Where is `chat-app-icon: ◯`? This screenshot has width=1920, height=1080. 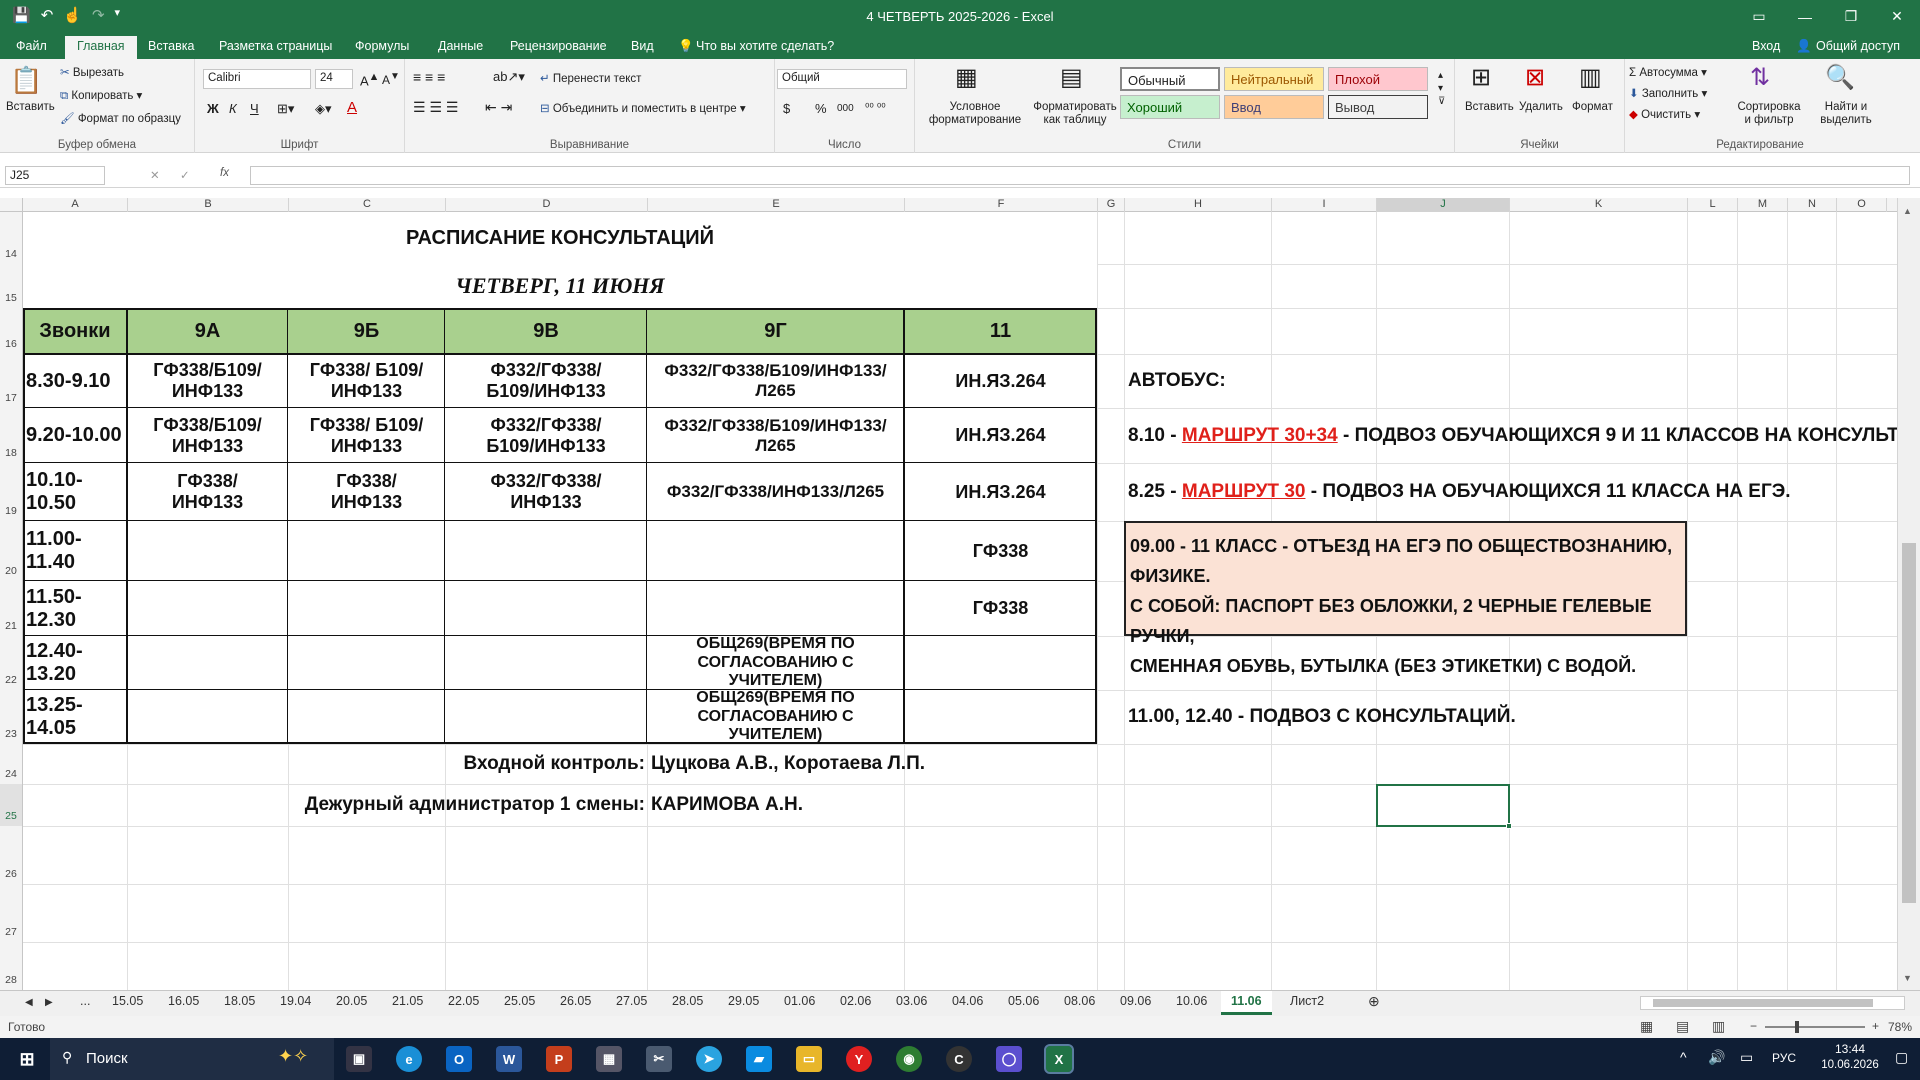
chat-app-icon: ◯ is located at coordinates (1009, 1059).